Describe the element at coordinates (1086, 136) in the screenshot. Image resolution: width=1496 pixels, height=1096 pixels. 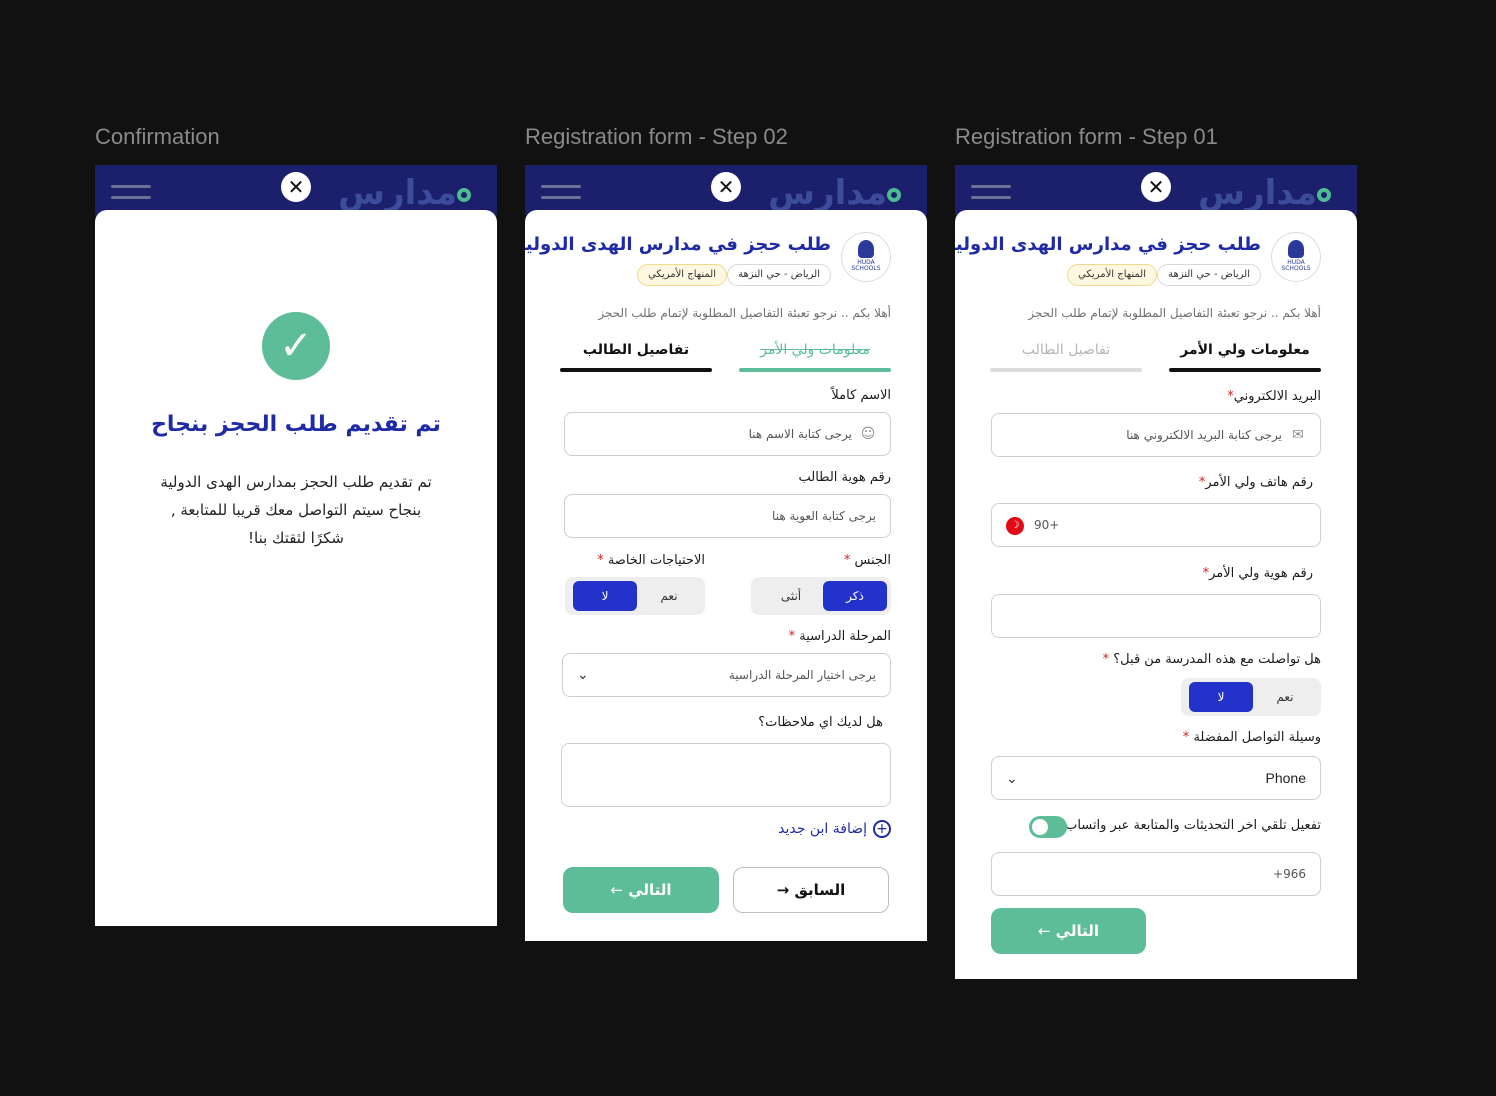
I see `frame-label-step-1: Registration form - Step 01` at that location.